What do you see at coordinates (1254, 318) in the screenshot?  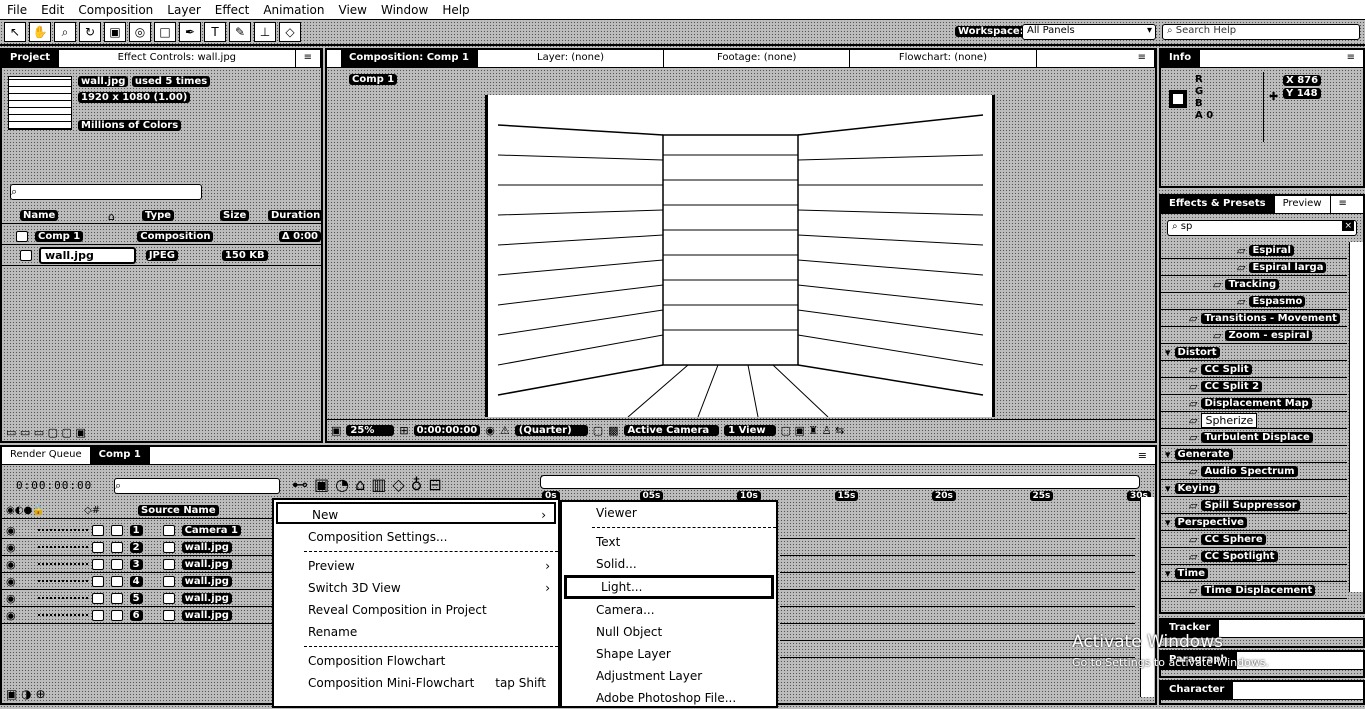 I see `effects-item: ▱ Transitions - Movement` at bounding box center [1254, 318].